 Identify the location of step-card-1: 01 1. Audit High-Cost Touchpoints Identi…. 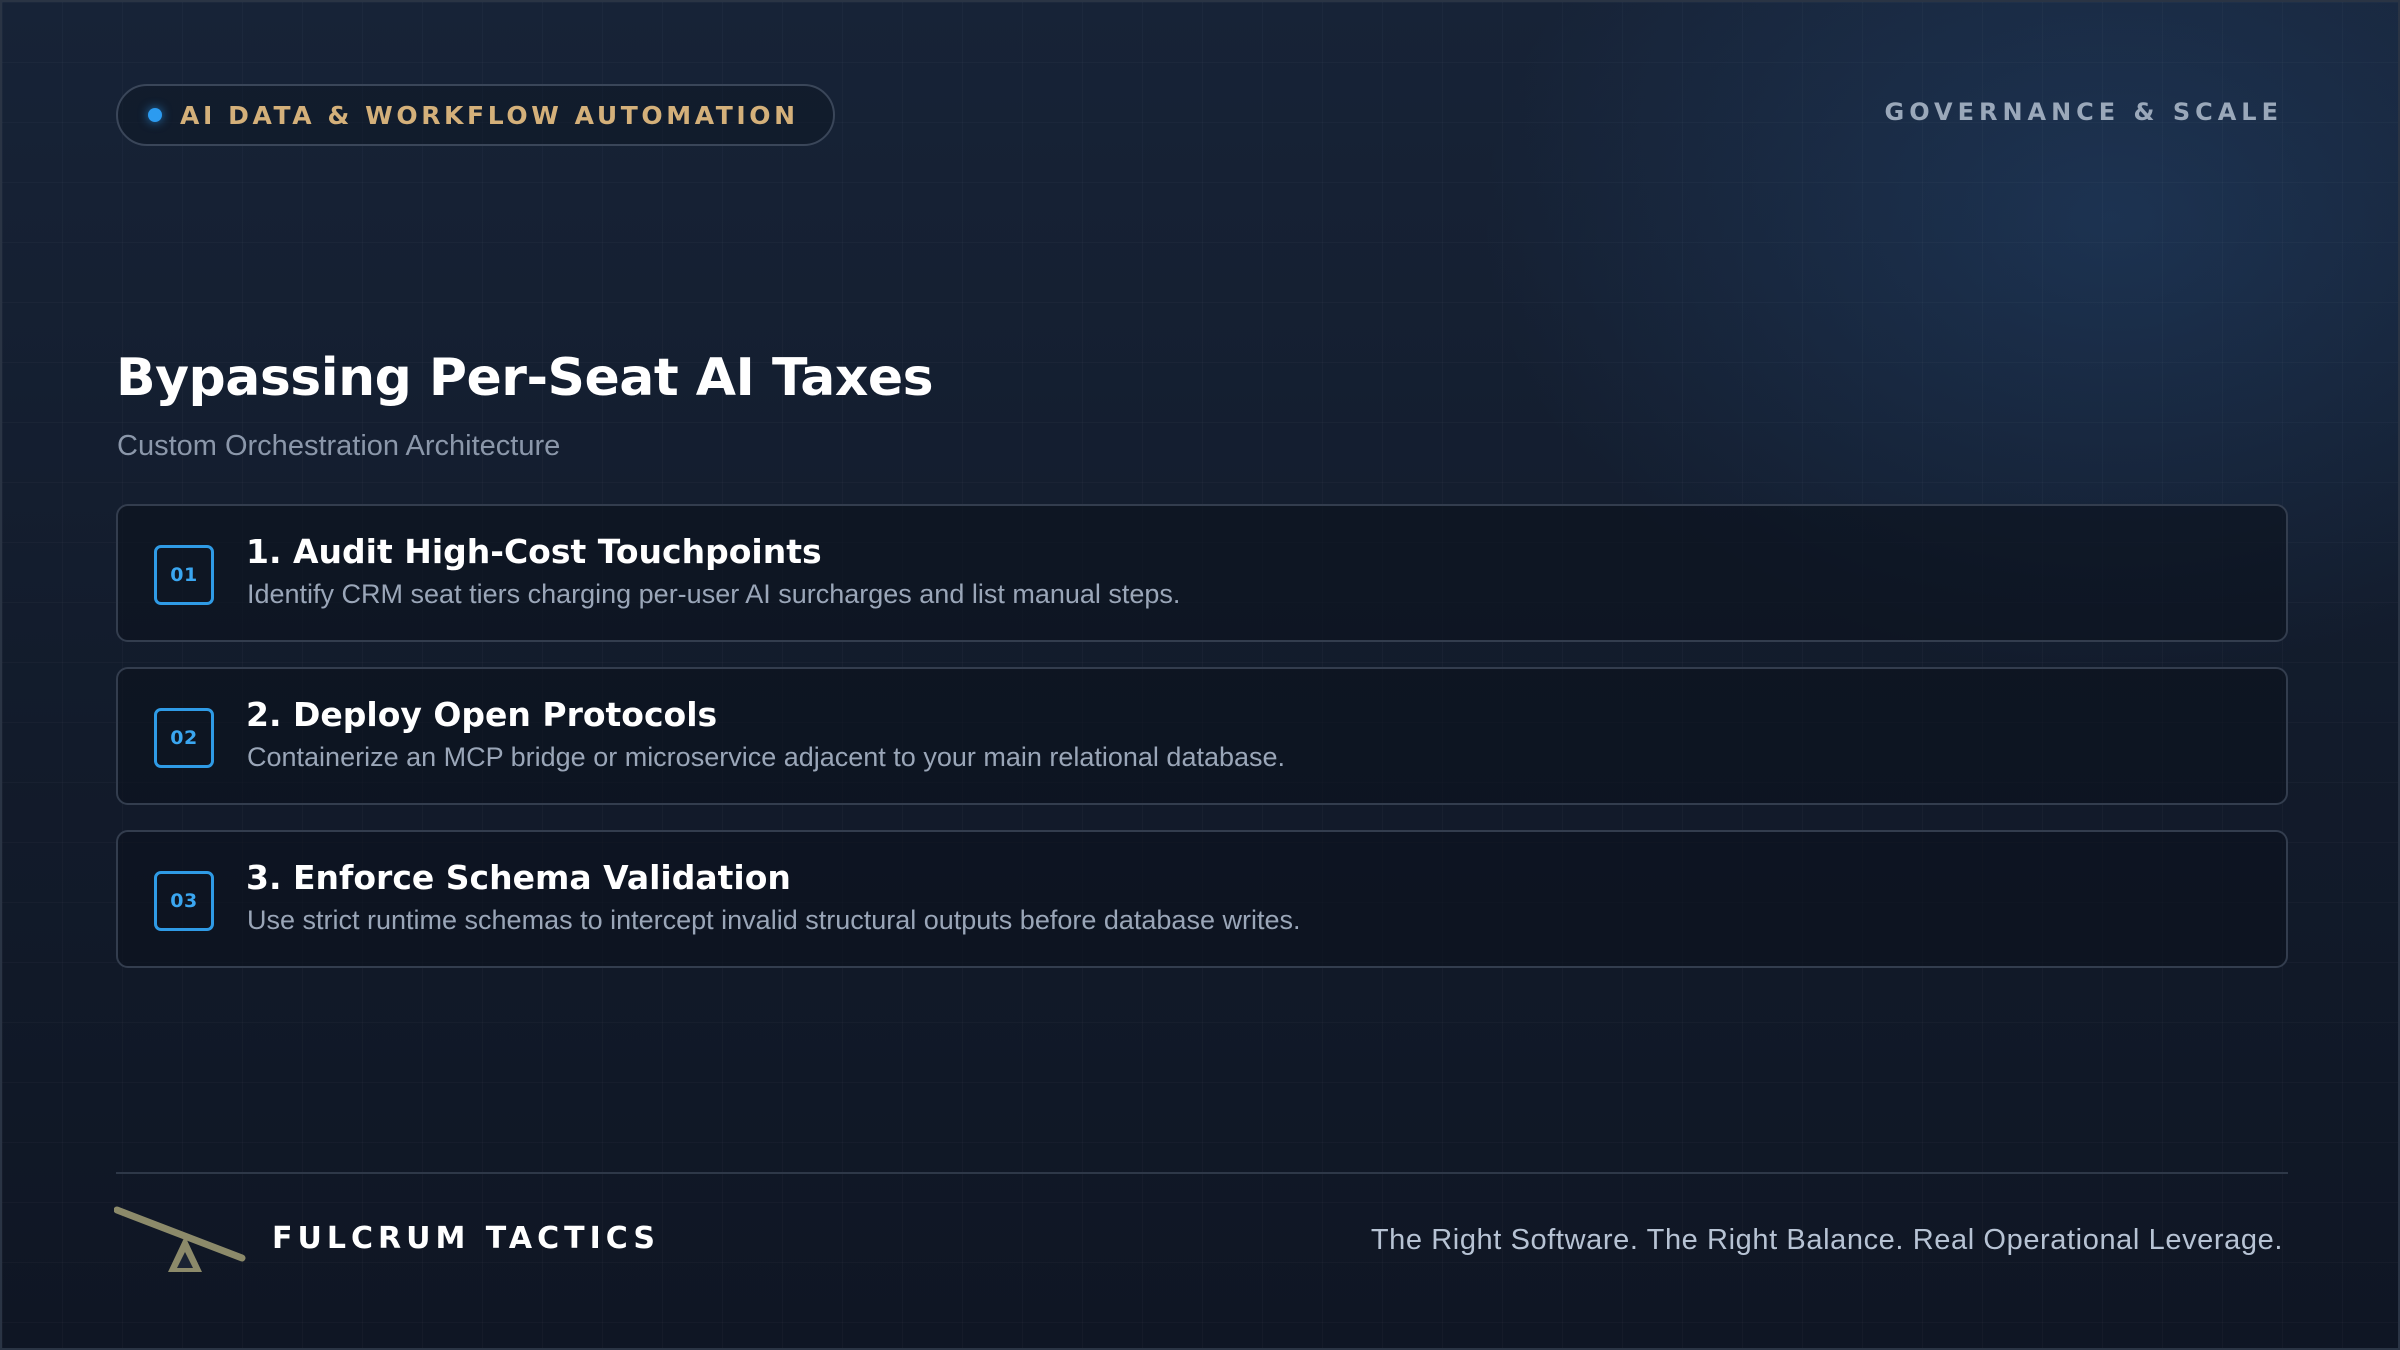
(1202, 573).